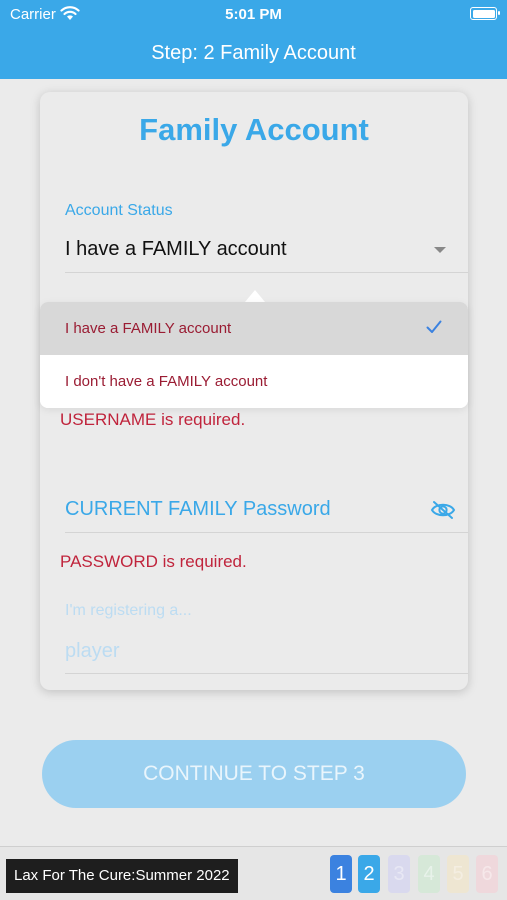  What do you see at coordinates (369, 874) in the screenshot?
I see `step-2-button: 2` at bounding box center [369, 874].